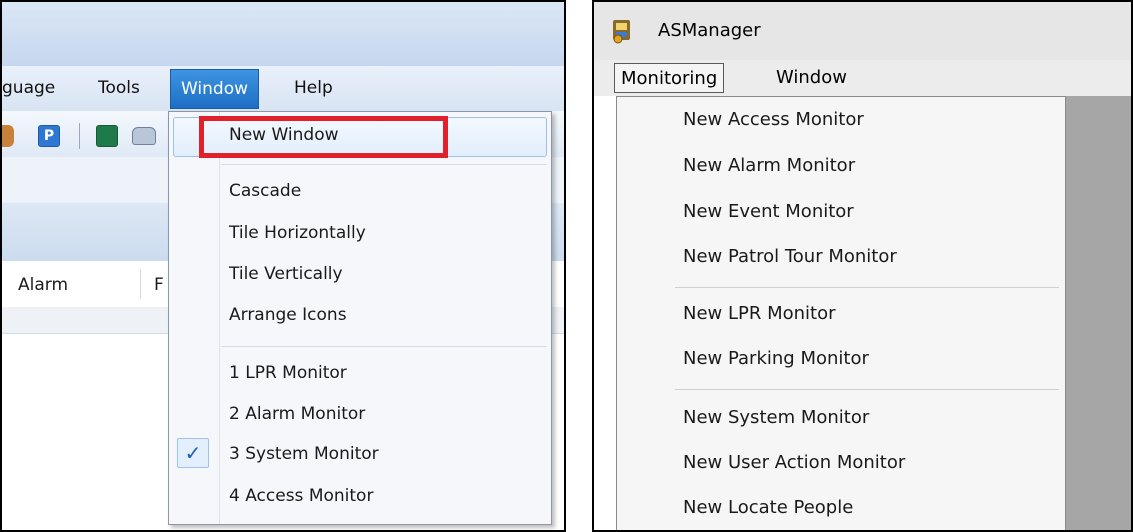 Image resolution: width=1133 pixels, height=532 pixels. Describe the element at coordinates (283, 34) in the screenshot. I see `title-bar` at that location.